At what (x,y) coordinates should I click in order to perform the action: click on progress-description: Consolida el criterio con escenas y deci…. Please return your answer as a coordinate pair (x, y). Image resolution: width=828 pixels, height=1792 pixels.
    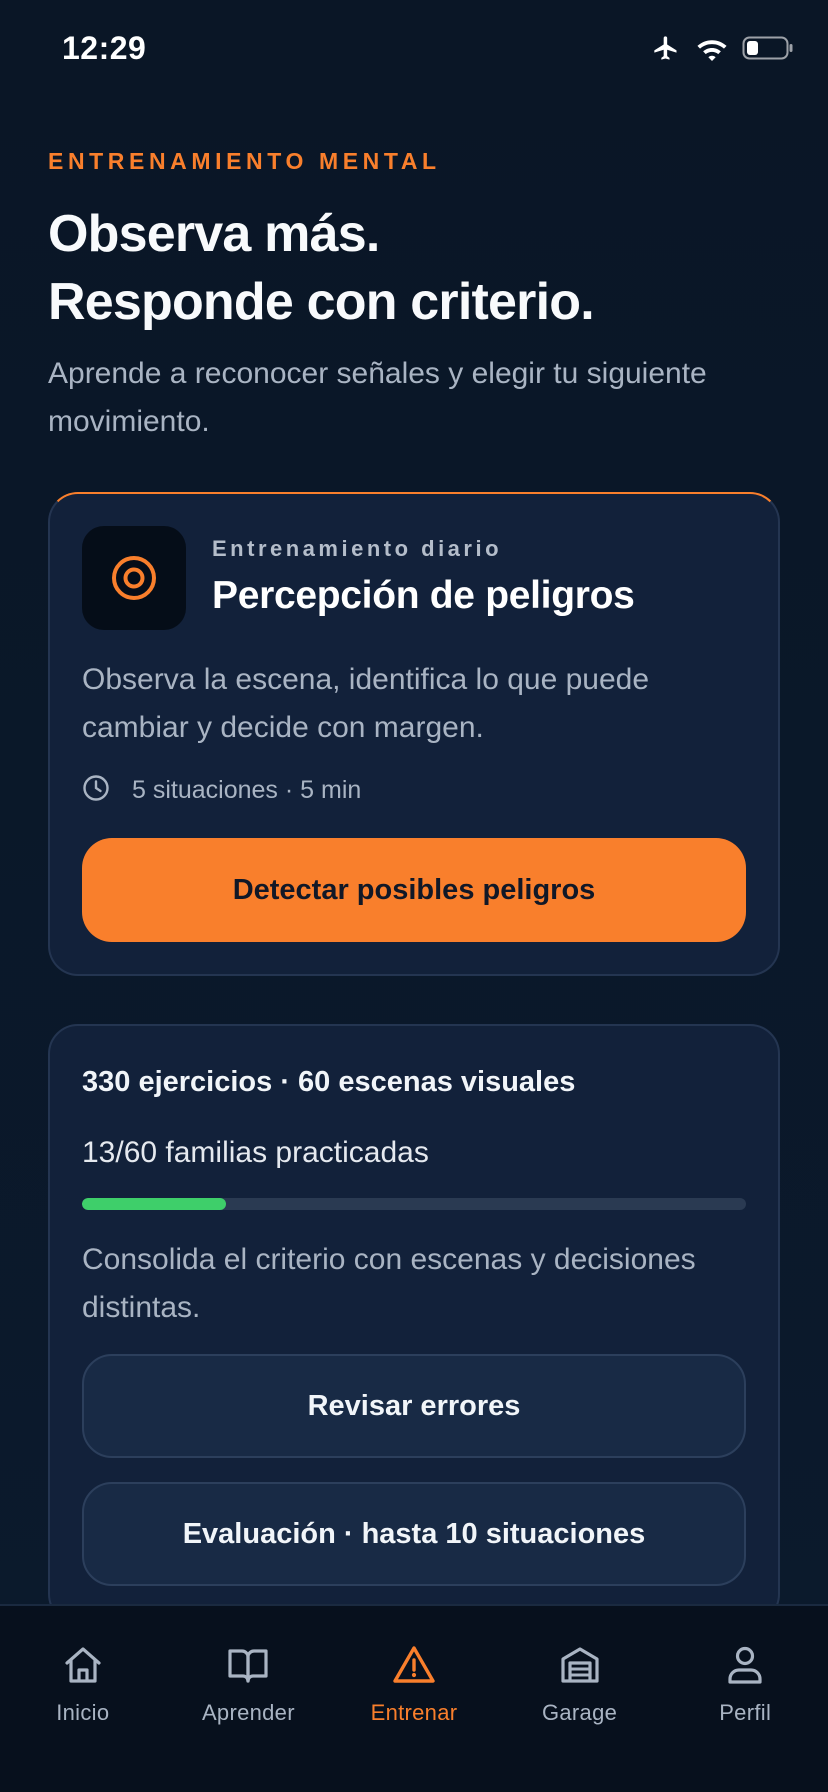
    Looking at the image, I should click on (389, 1283).